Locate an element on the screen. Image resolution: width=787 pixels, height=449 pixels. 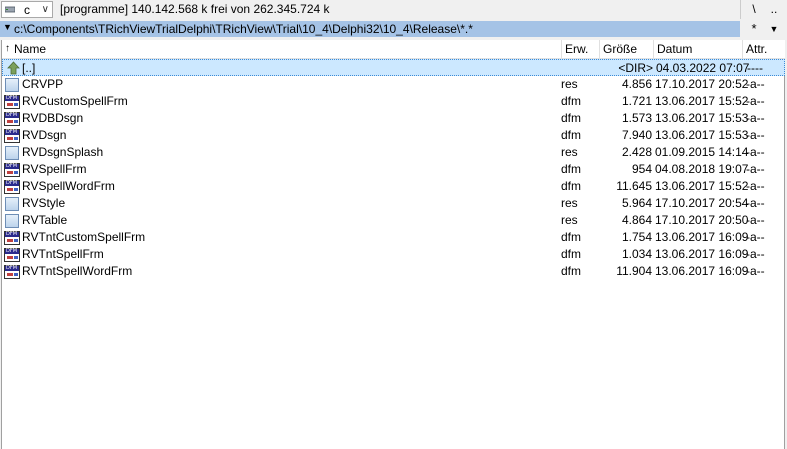
file-date: 04.03.2022 07:07 is located at coordinates (703, 68).